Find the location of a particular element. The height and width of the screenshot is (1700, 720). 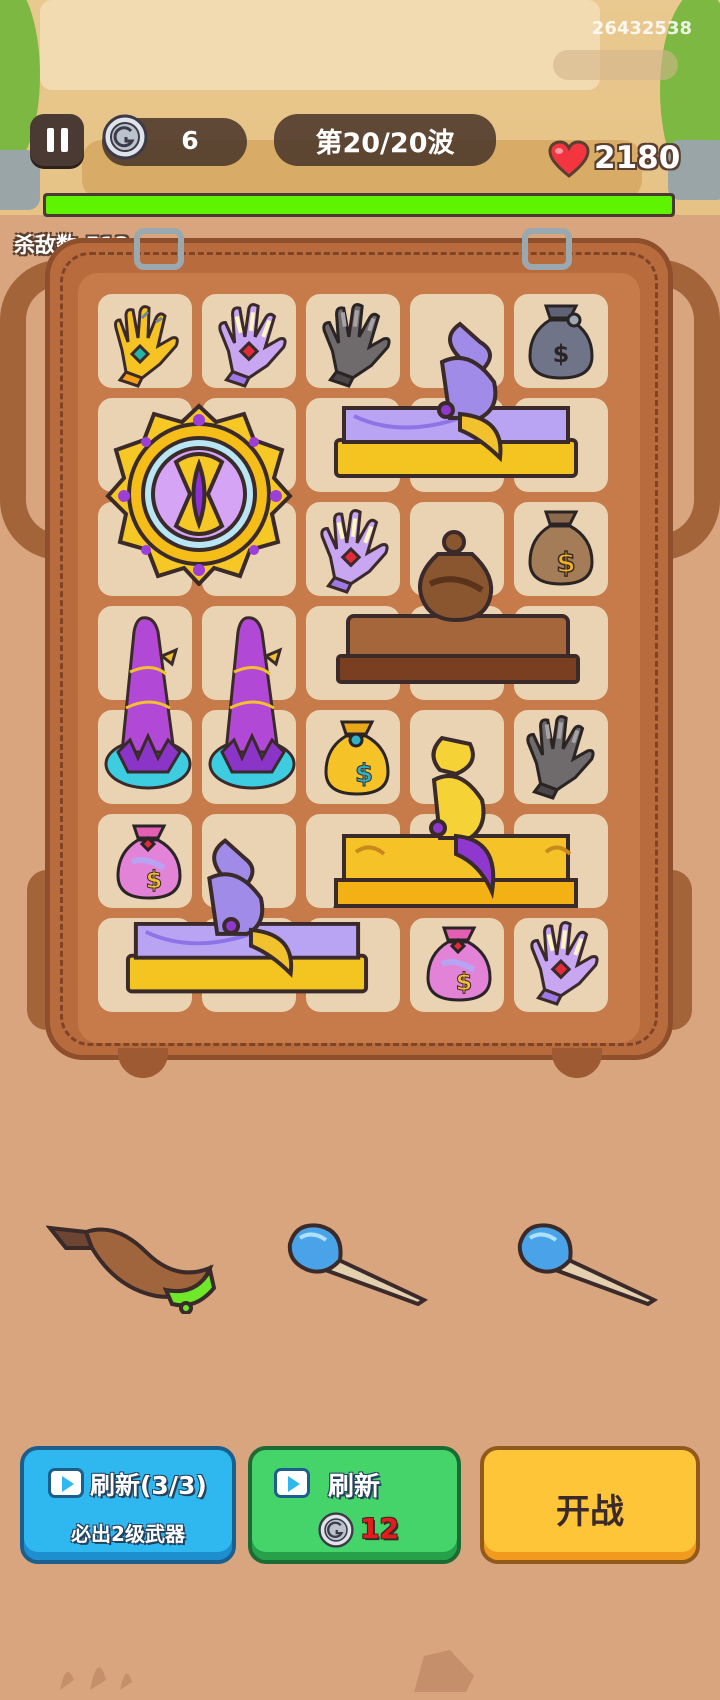

wooden-table-gourd-icon is located at coordinates (458, 605).